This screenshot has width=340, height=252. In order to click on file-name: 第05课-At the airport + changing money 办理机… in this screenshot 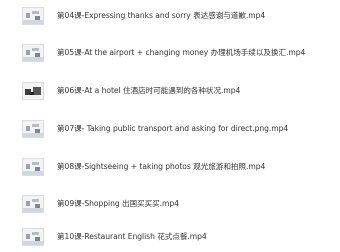, I will do `click(181, 52)`.